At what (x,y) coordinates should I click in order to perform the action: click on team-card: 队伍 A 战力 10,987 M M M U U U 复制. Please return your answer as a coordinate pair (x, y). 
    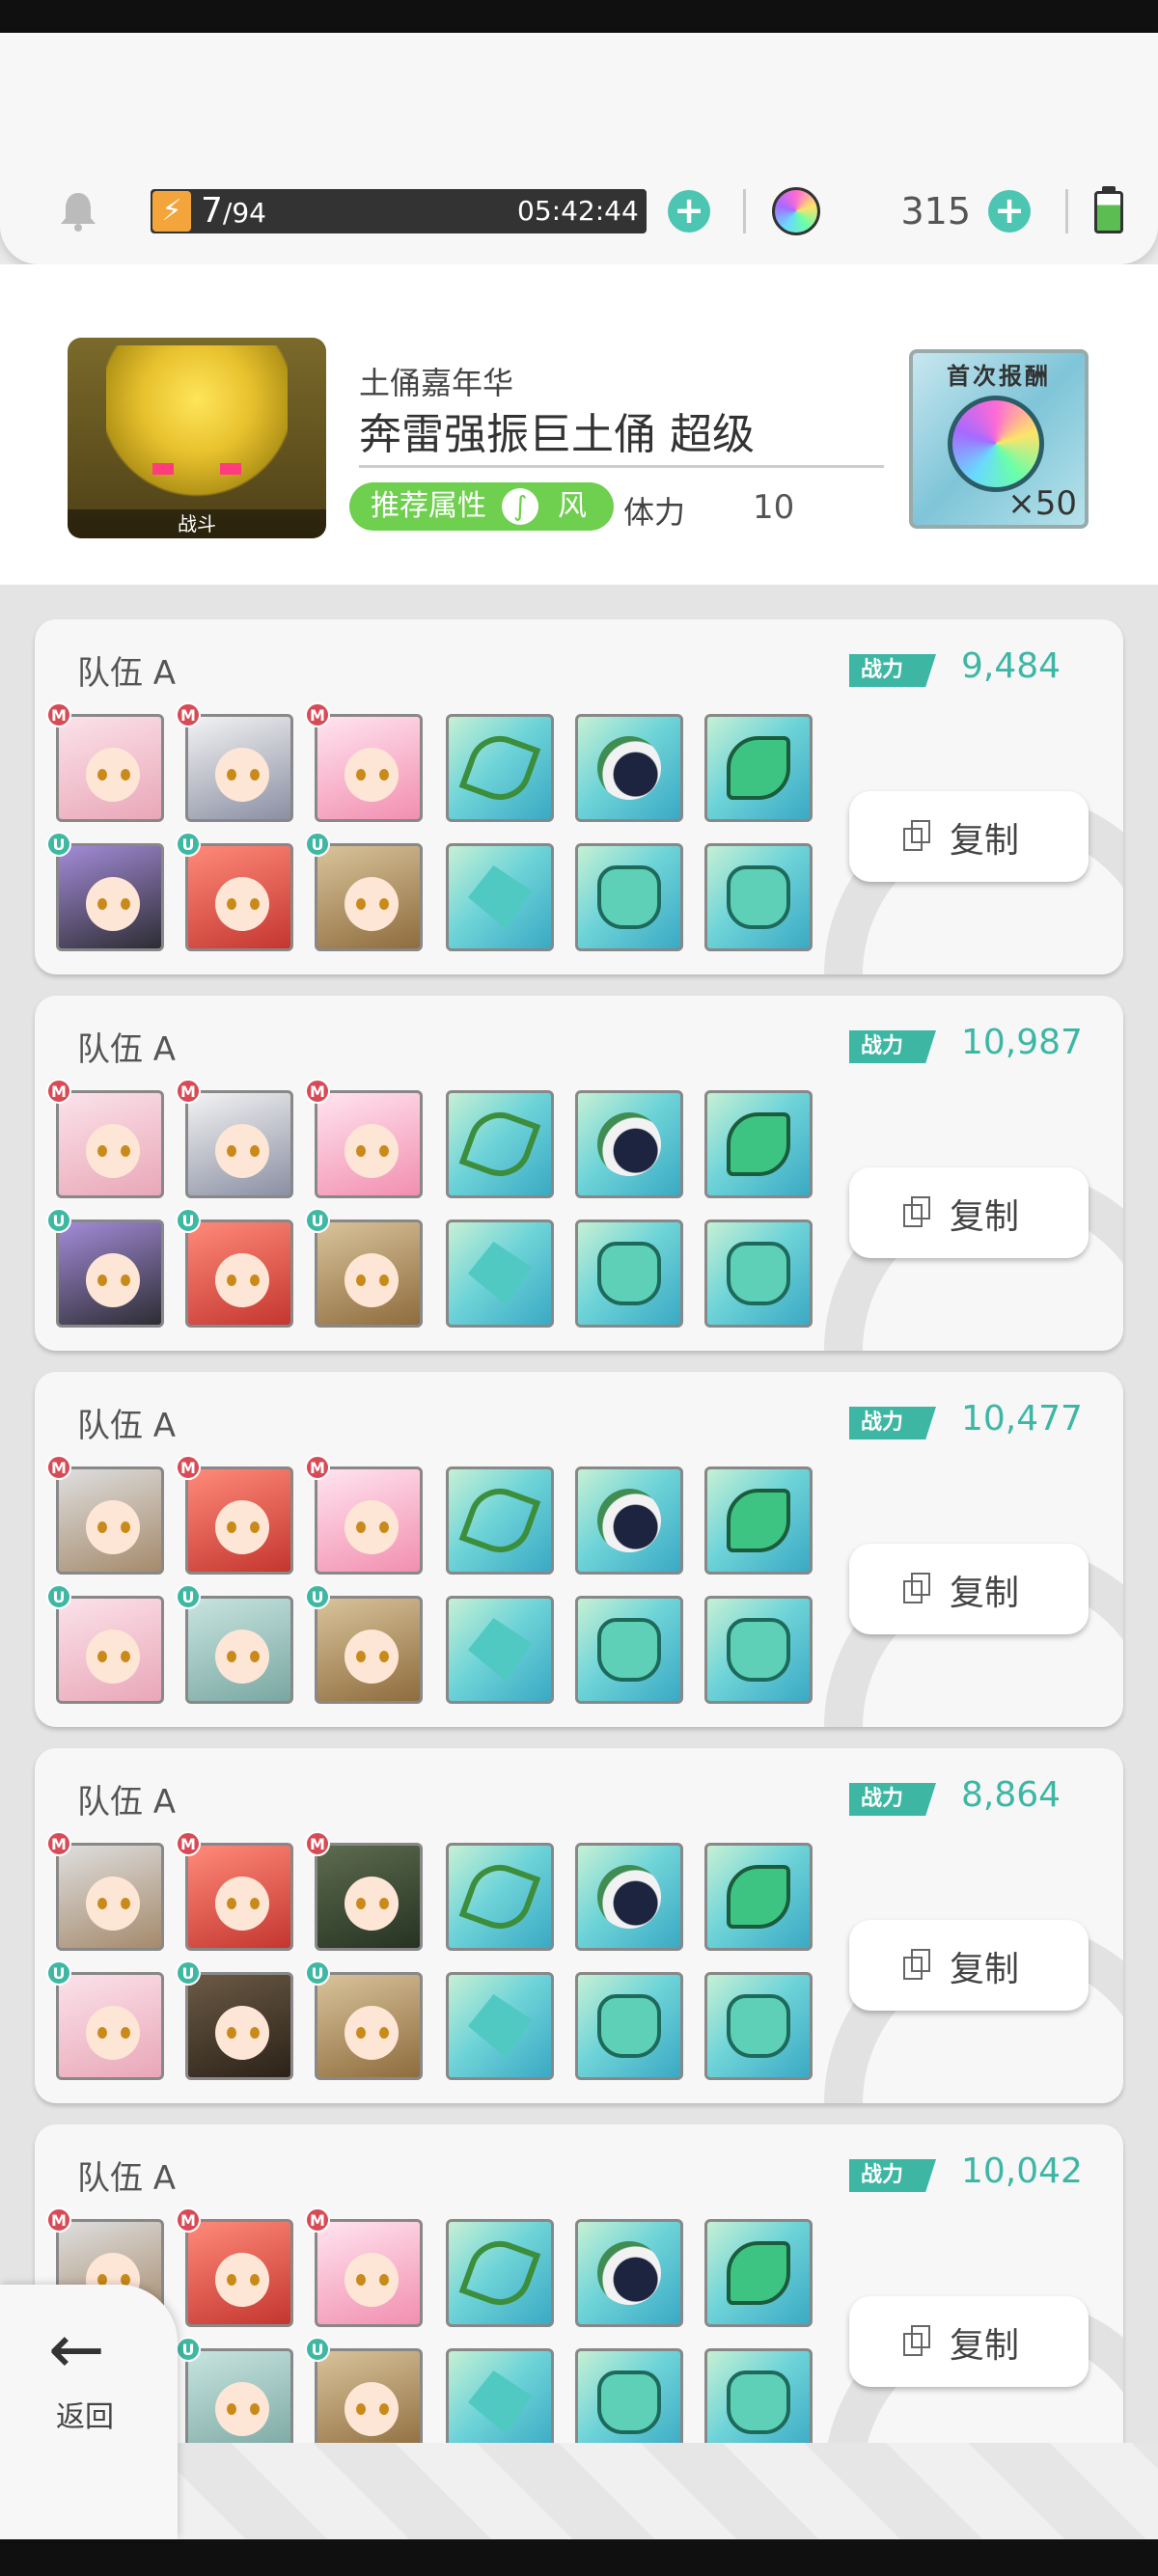
    Looking at the image, I should click on (579, 1173).